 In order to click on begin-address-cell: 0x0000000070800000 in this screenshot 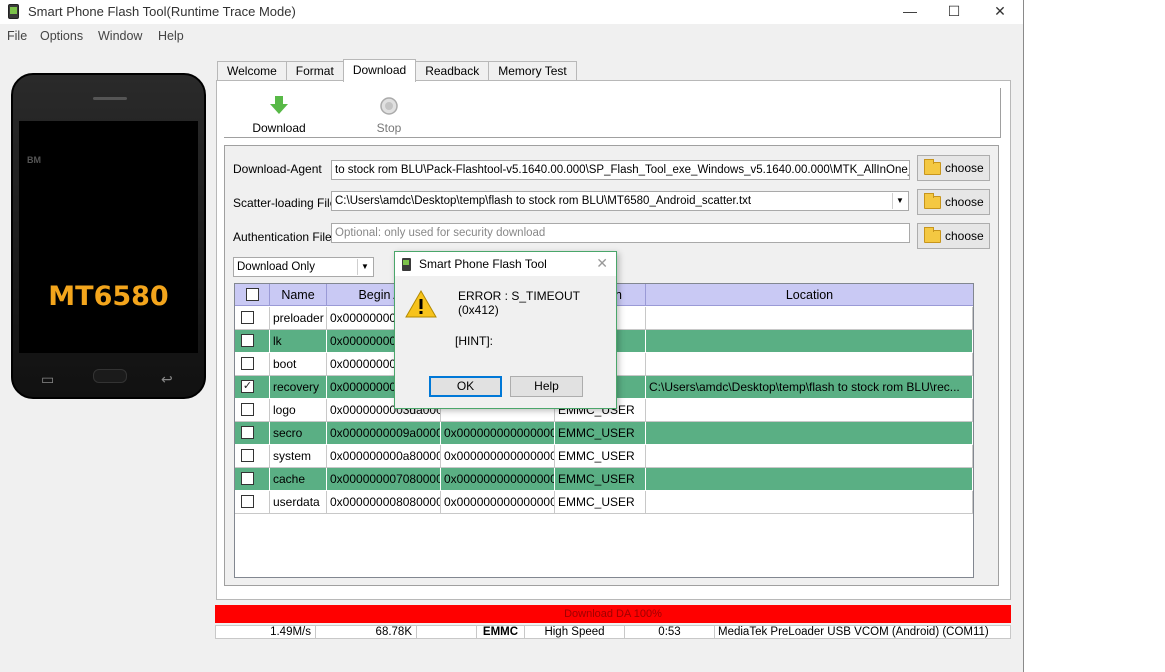, I will do `click(384, 479)`.